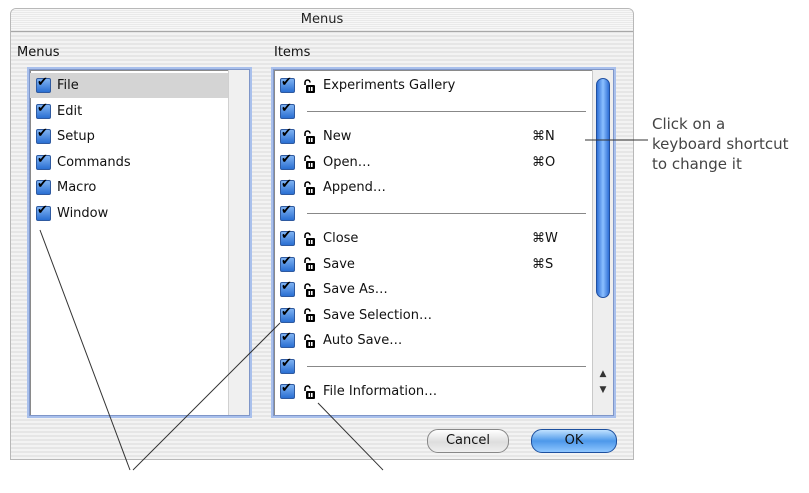 The height and width of the screenshot is (493, 809). I want to click on menus-checkbox-pointer, so click(85, 350).